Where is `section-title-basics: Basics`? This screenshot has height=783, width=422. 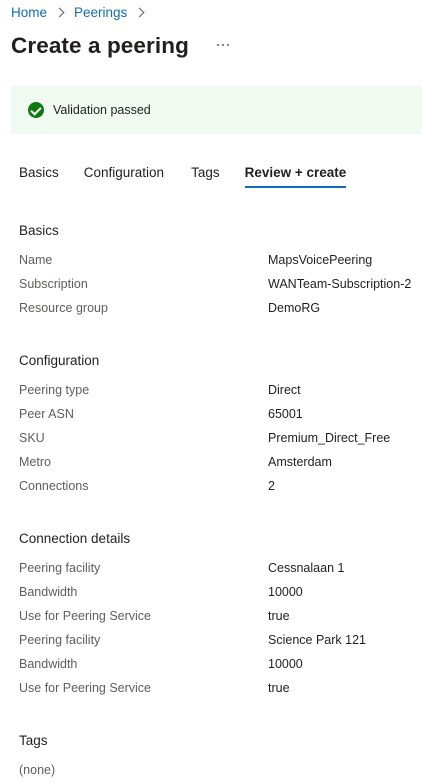
section-title-basics: Basics is located at coordinates (39, 230).